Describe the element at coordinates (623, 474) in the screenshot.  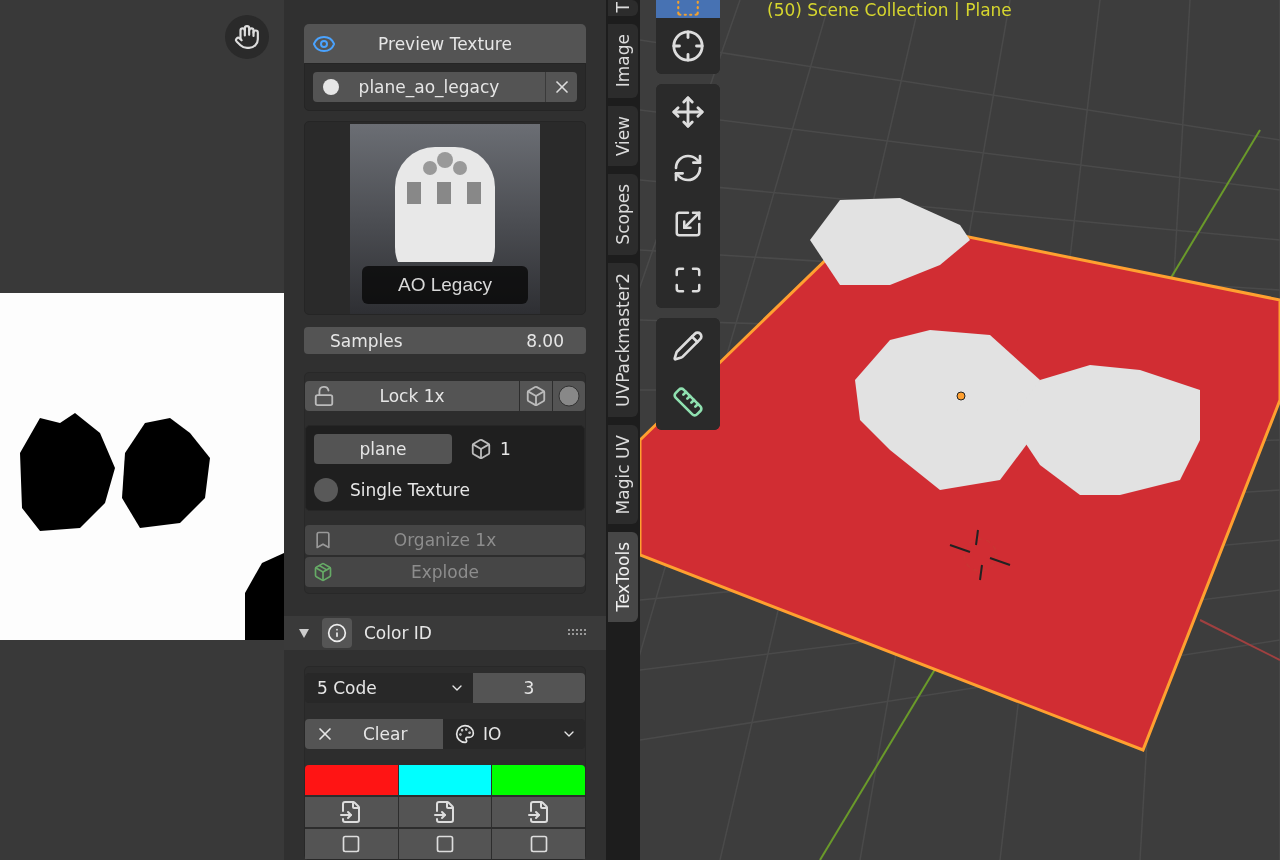
I see `sidebar-tab: Magic UV` at that location.